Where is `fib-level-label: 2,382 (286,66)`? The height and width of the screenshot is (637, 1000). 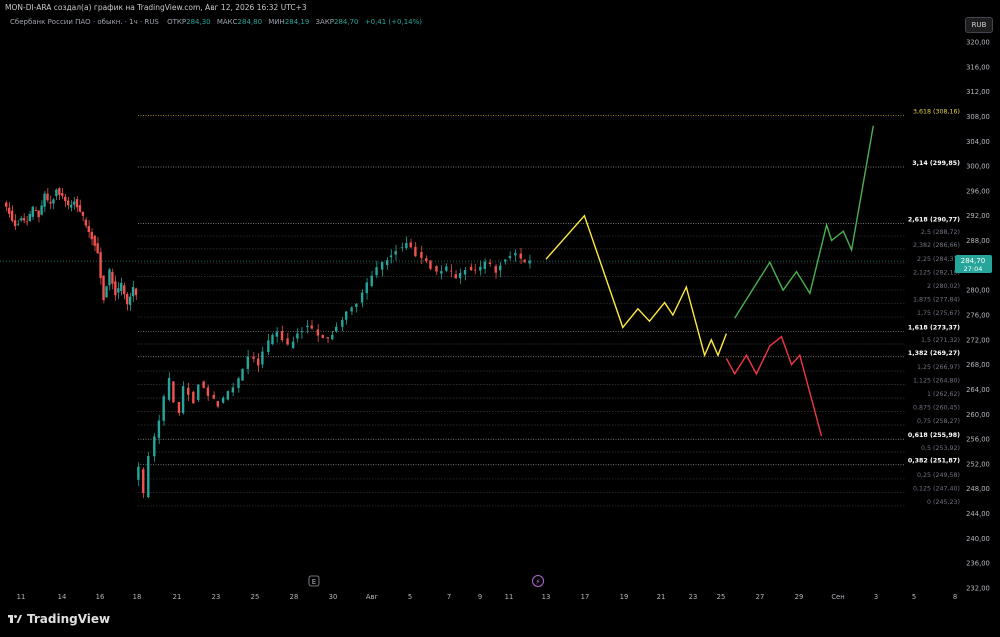 fib-level-label: 2,382 (286,66) is located at coordinates (936, 245).